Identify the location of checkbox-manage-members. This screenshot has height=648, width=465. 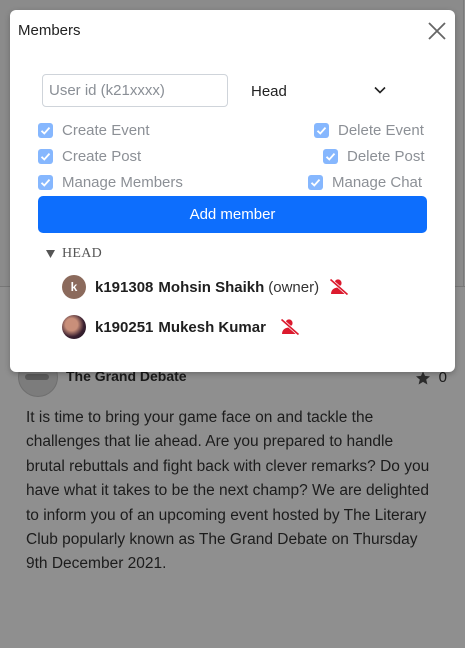
(45, 182).